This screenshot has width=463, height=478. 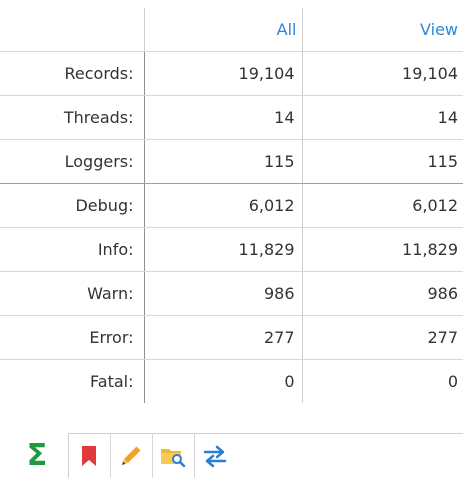 I want to click on pencil-icon, so click(x=131, y=455).